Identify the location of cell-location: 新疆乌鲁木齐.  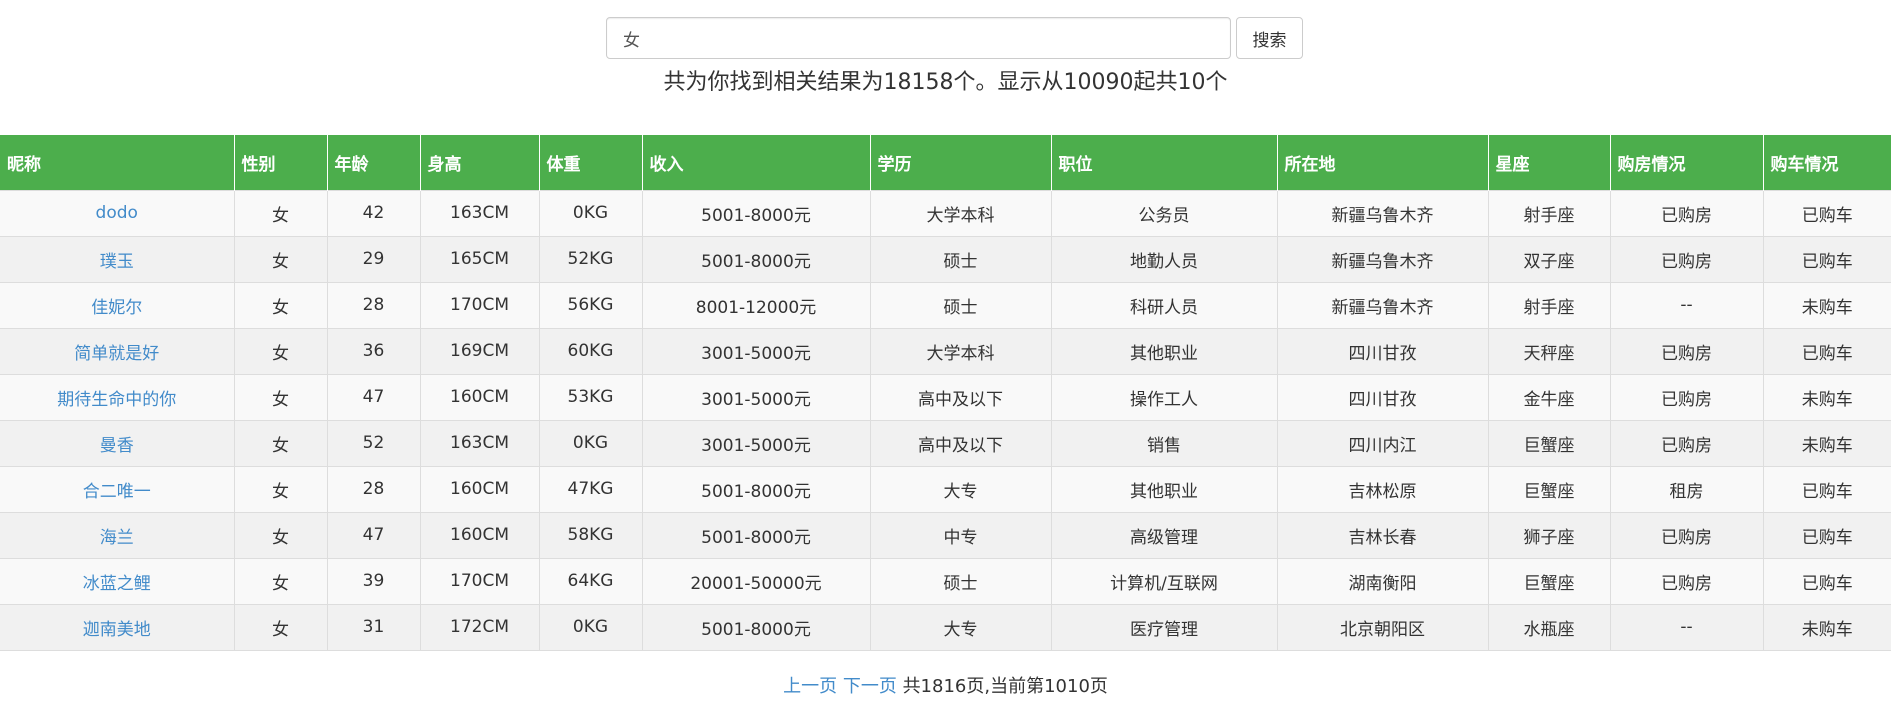
(1383, 258).